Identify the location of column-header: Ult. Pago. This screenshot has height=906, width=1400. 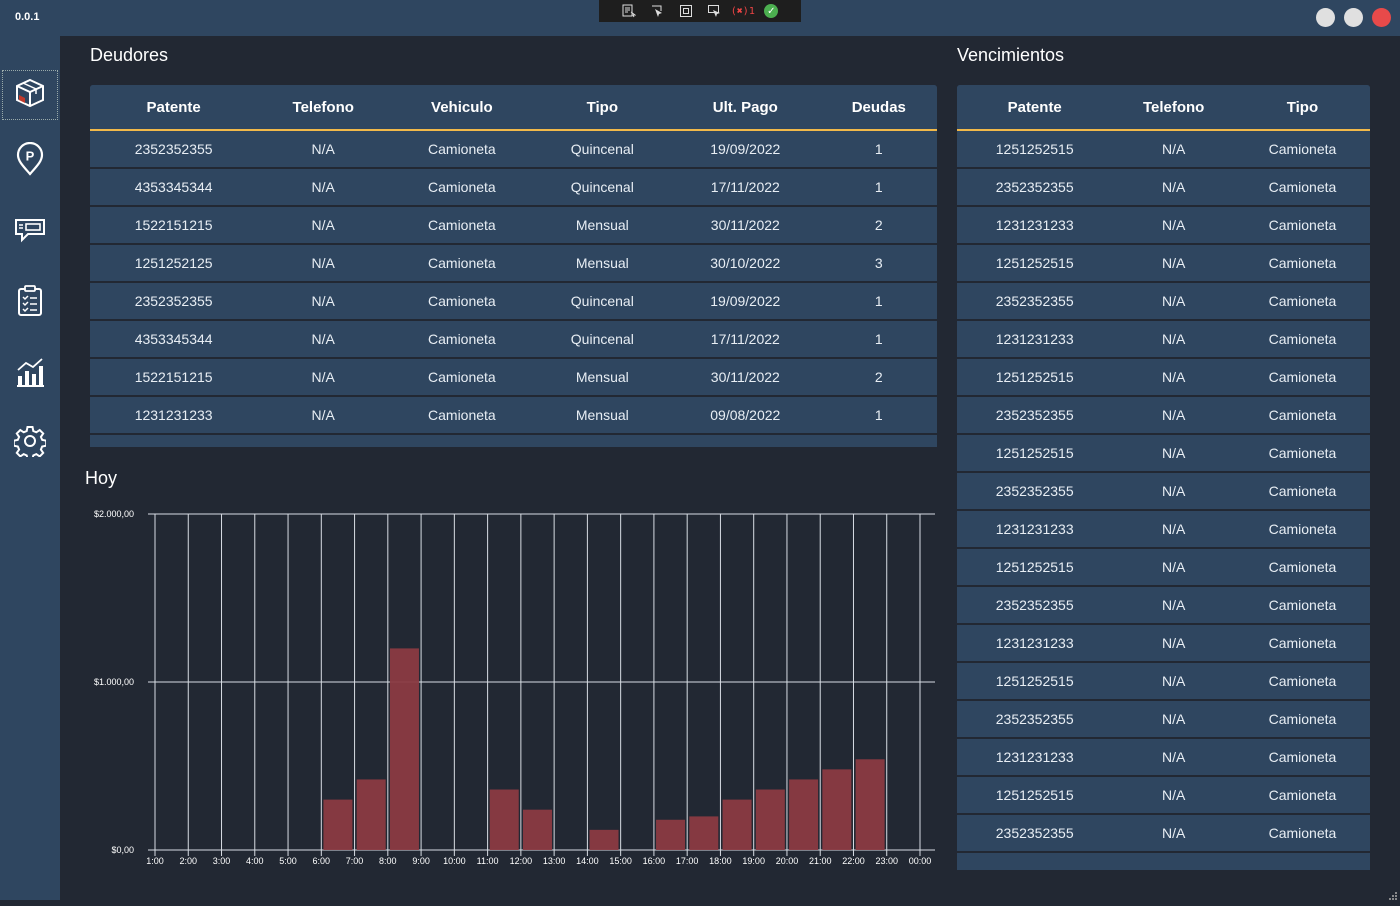
(745, 108).